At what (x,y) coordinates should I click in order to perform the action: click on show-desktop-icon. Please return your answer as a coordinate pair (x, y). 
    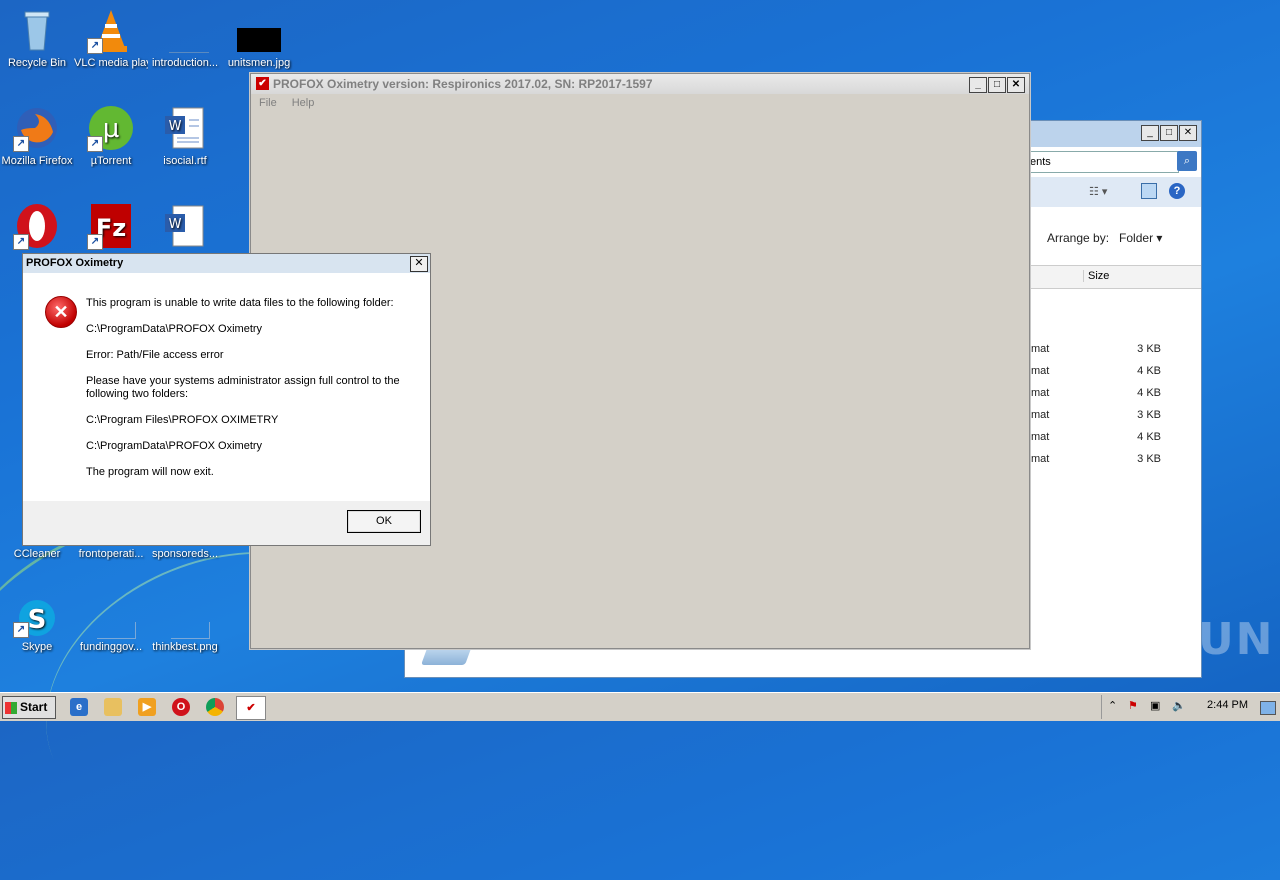
    Looking at the image, I should click on (1268, 708).